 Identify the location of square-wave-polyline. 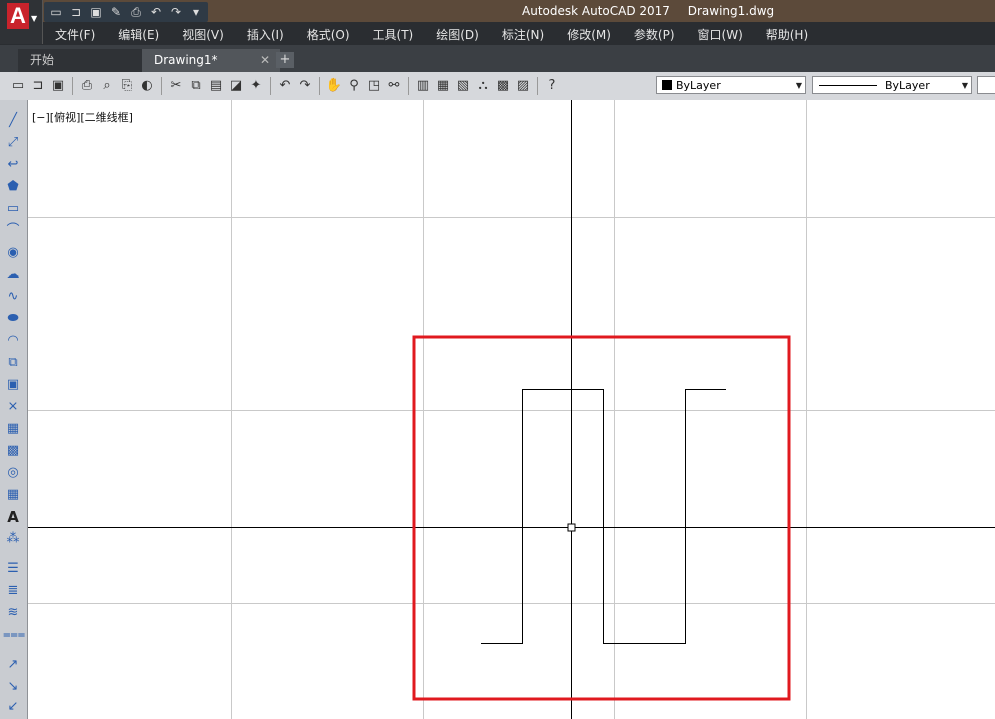
(603, 516).